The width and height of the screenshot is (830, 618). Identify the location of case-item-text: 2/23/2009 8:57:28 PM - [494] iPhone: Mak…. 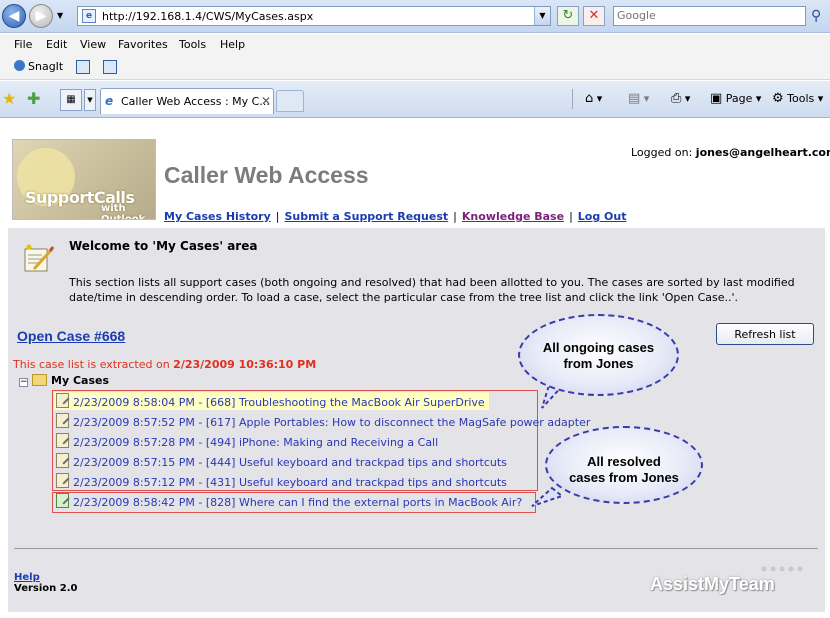
(256, 442).